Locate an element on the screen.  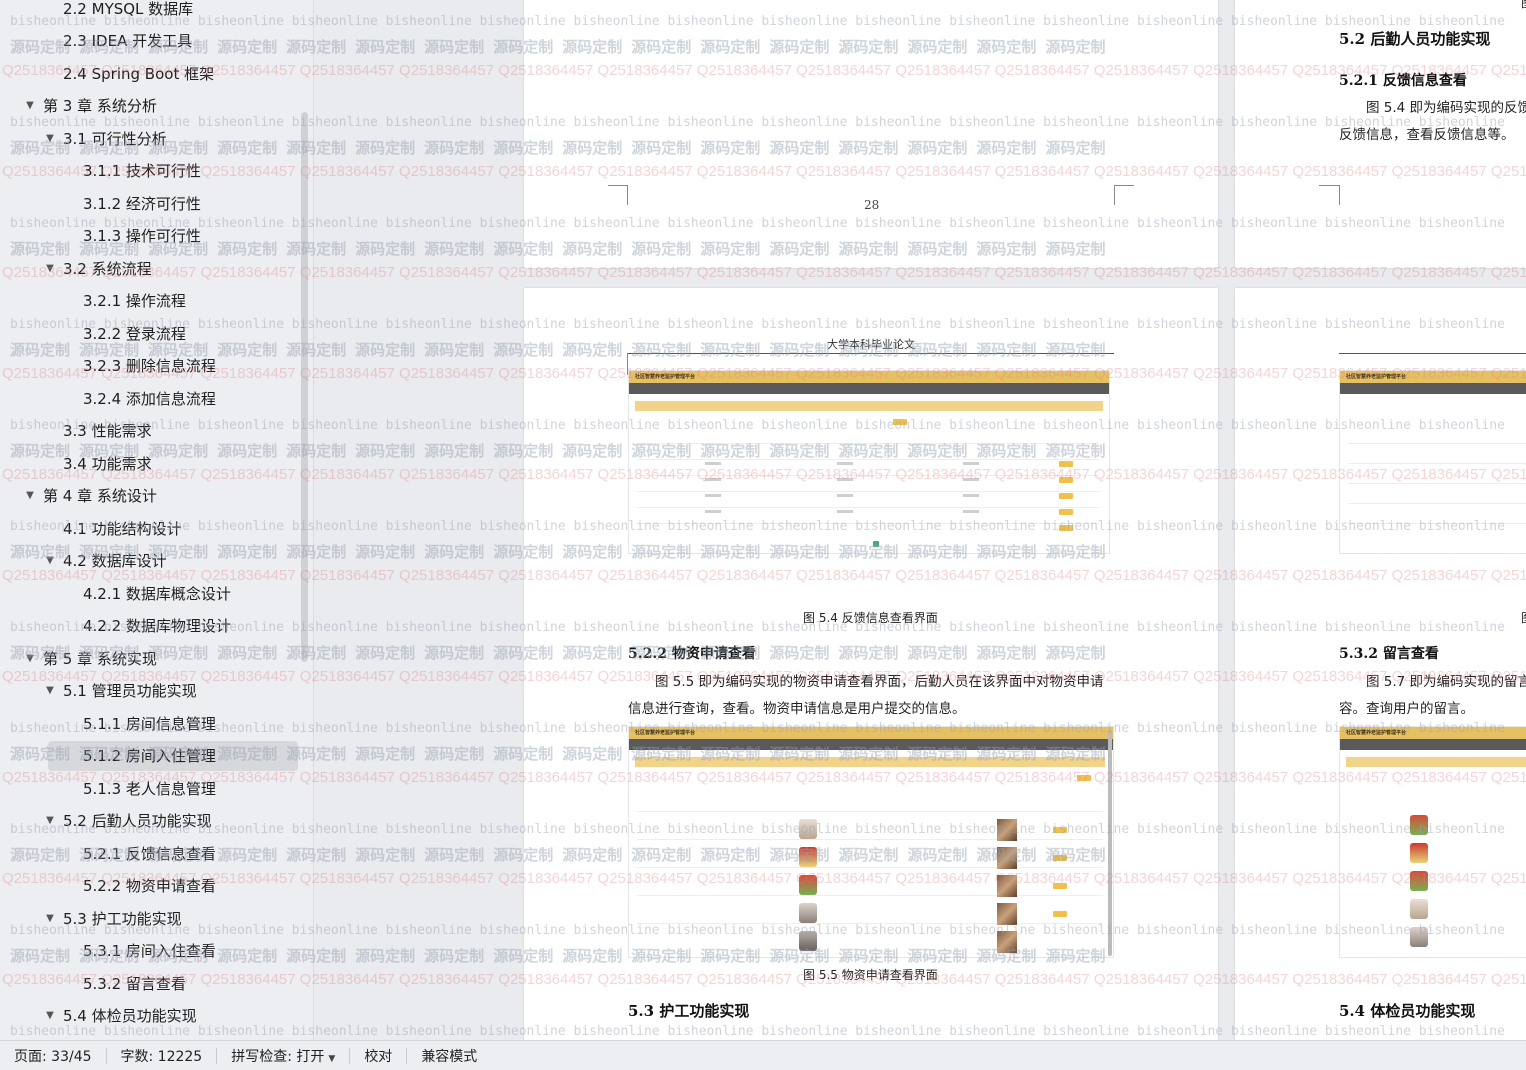
outline-item: ▼ 5.1 管理员功能实现 is located at coordinates (150, 691).